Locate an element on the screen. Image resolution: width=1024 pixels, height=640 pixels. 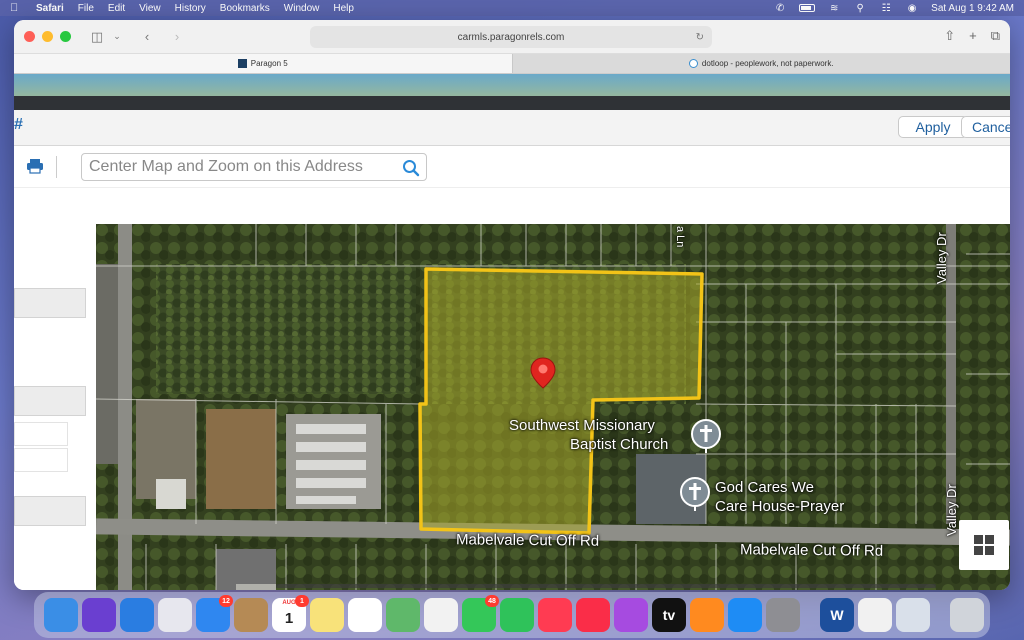
address-bar: carmls.paragonrels.com ↻ is located at coordinates (511, 37).